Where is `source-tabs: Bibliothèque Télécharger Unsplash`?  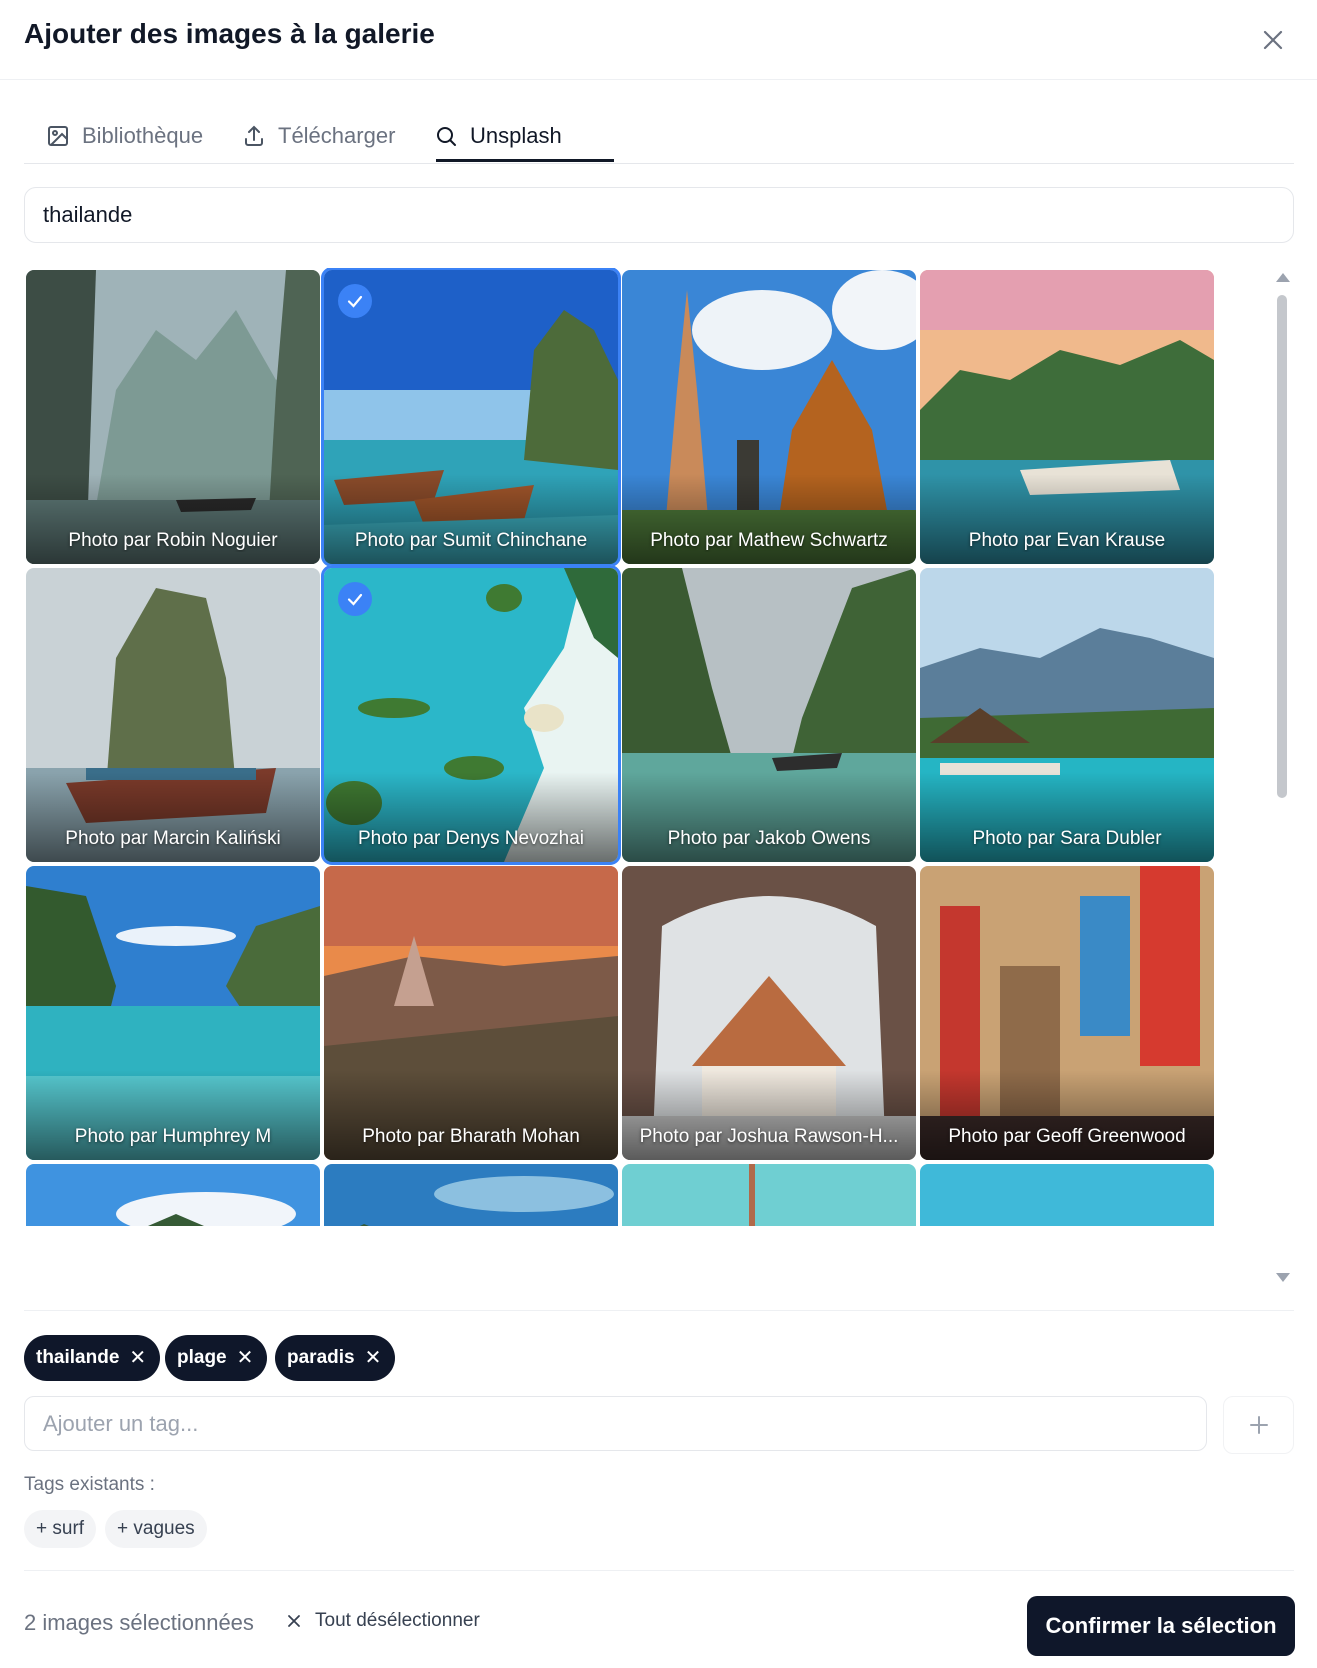
source-tabs: Bibliothèque Télécharger Unsplash is located at coordinates (659, 136).